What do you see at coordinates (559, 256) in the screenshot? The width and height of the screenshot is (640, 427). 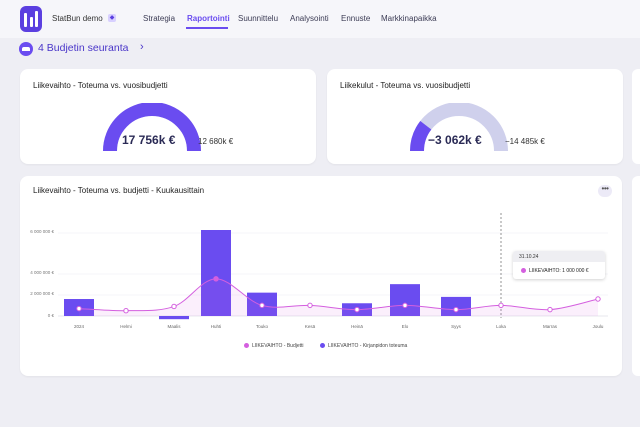 I see `tooltip-date: 31.10.24` at bounding box center [559, 256].